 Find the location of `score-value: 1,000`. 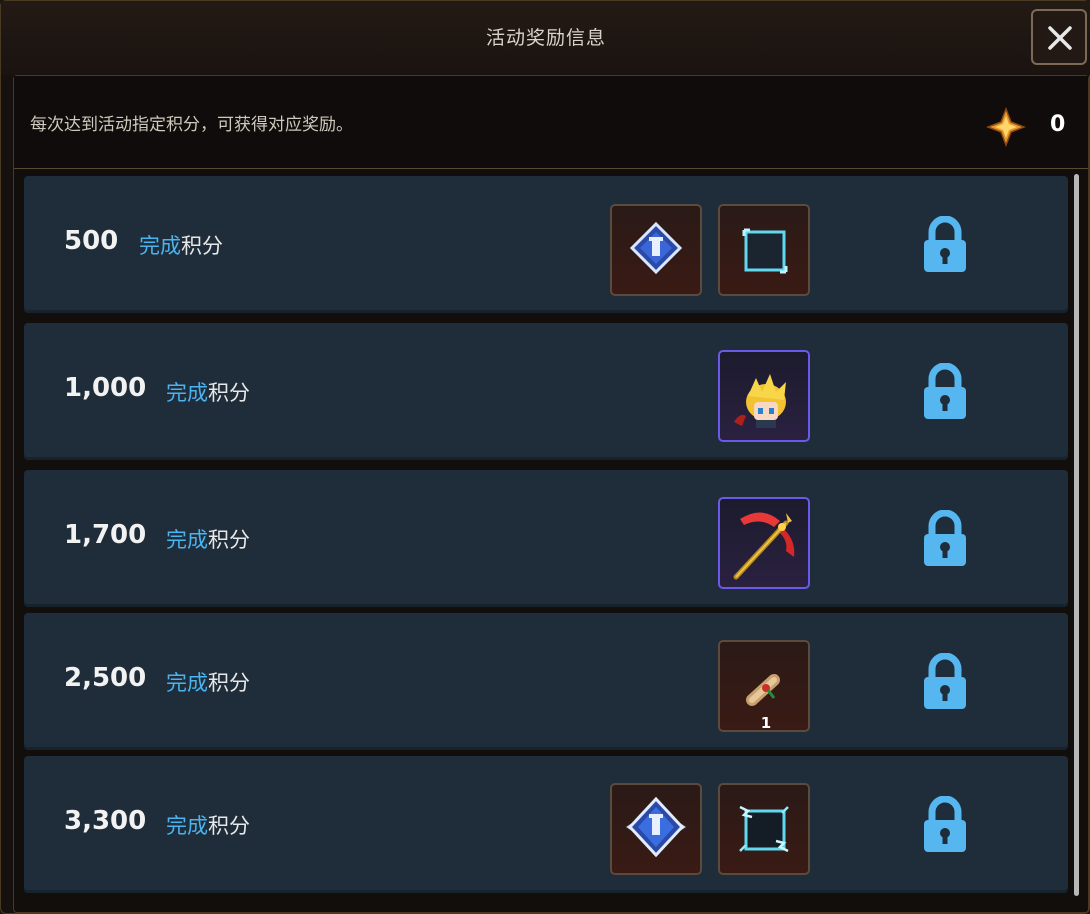

score-value: 1,000 is located at coordinates (105, 388).